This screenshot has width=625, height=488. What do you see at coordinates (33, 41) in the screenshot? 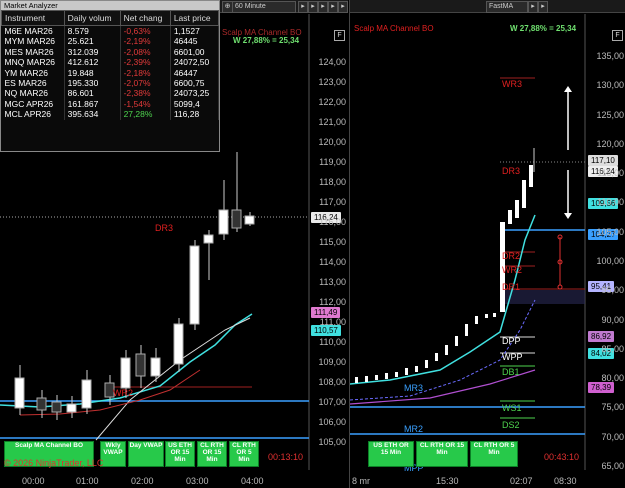
I see `cell-instrument: MYM MAR26` at bounding box center [33, 41].